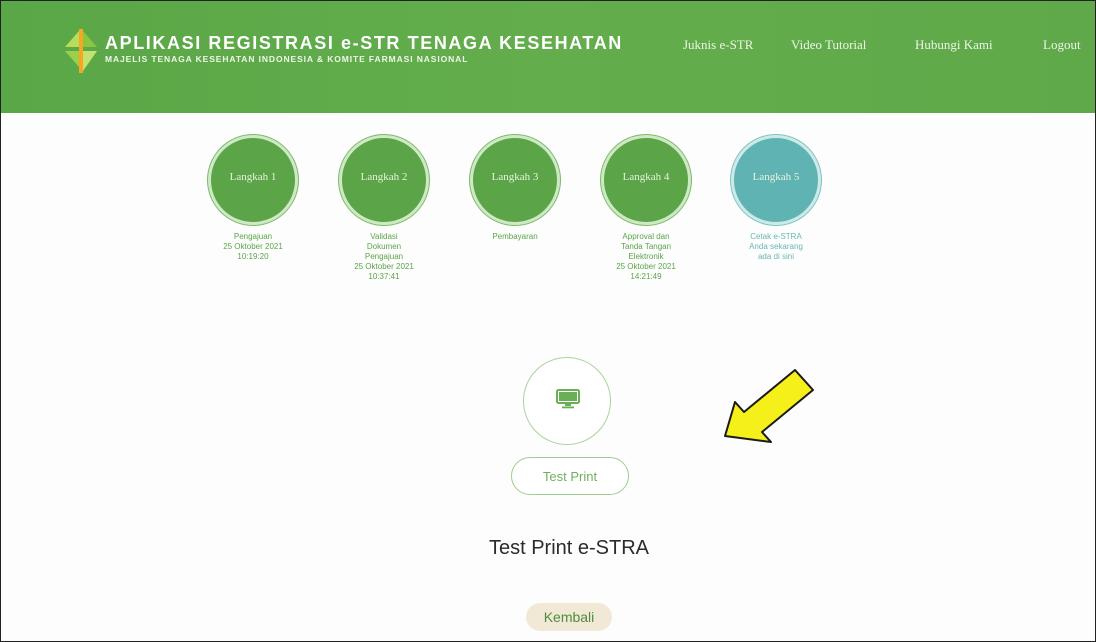 This screenshot has width=1096, height=642. I want to click on step-circle: Langkah 2, so click(384, 180).